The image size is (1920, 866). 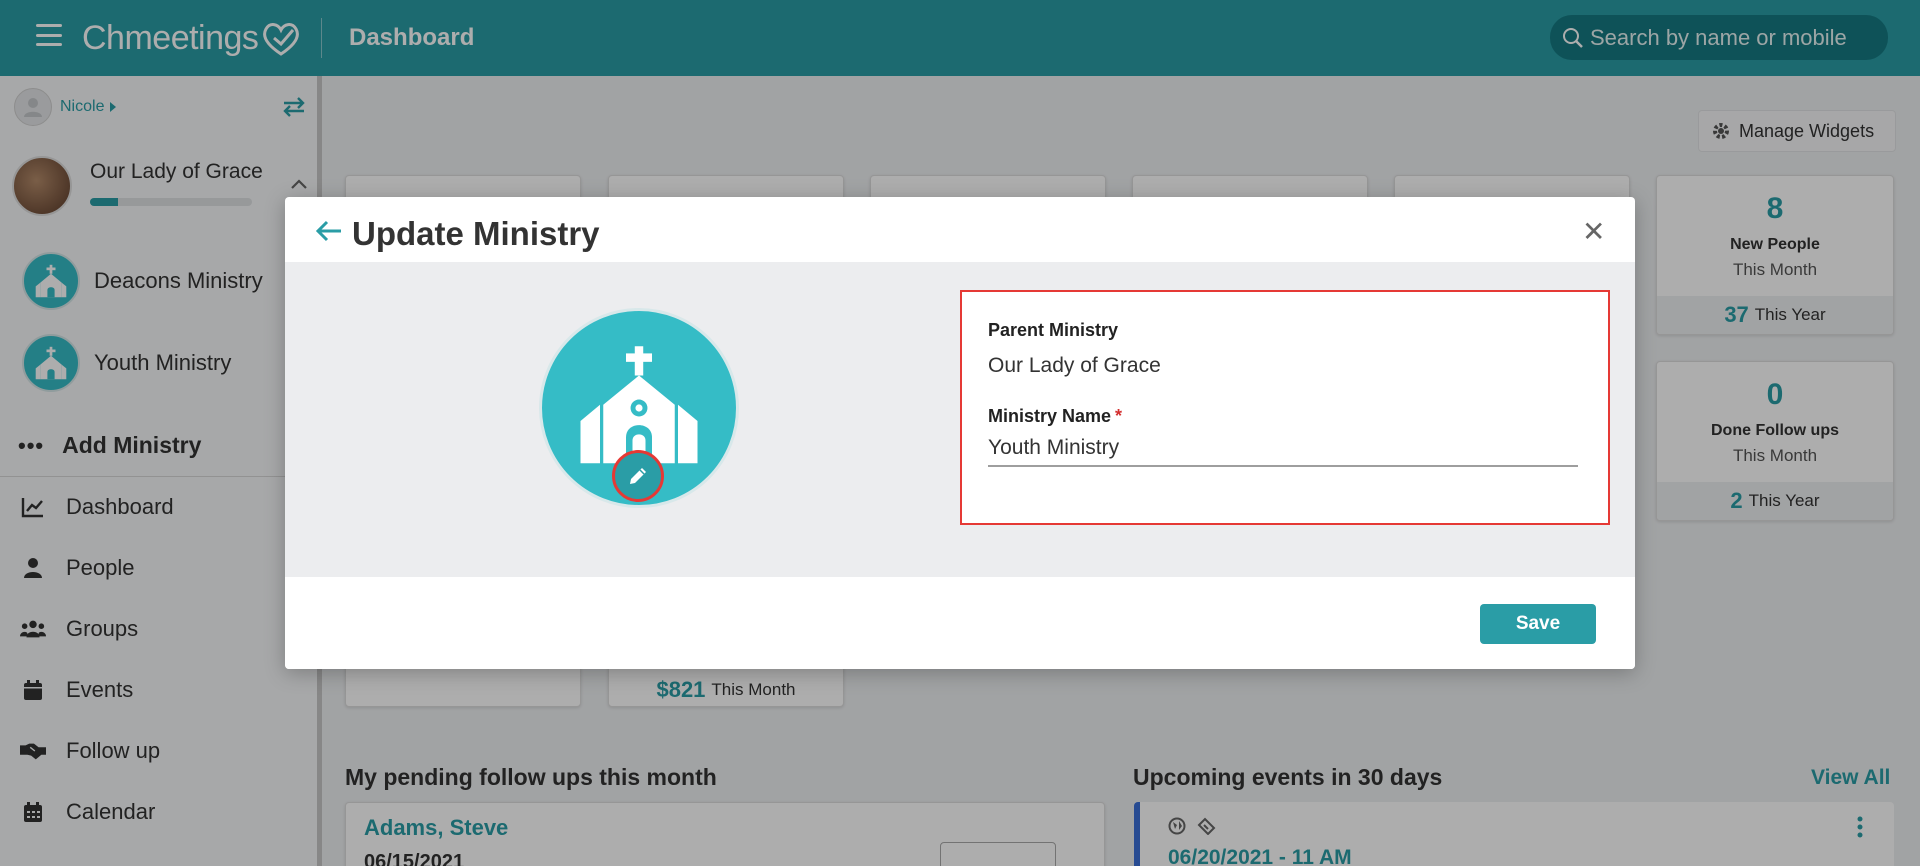 I want to click on ministry-name-label-text: Ministry Name, so click(x=1050, y=416).